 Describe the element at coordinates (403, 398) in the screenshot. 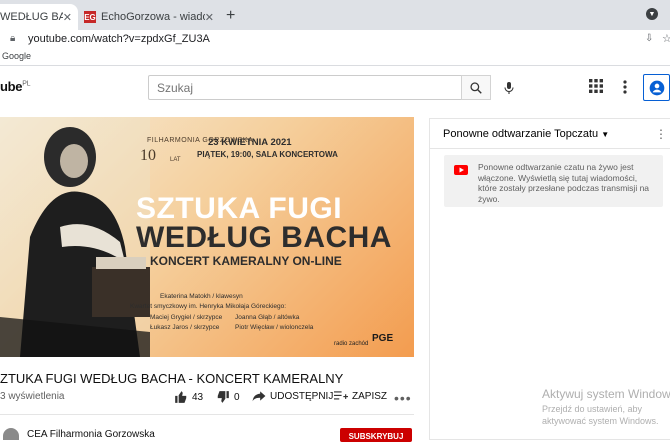

I see `more-actions-icon: •••` at that location.